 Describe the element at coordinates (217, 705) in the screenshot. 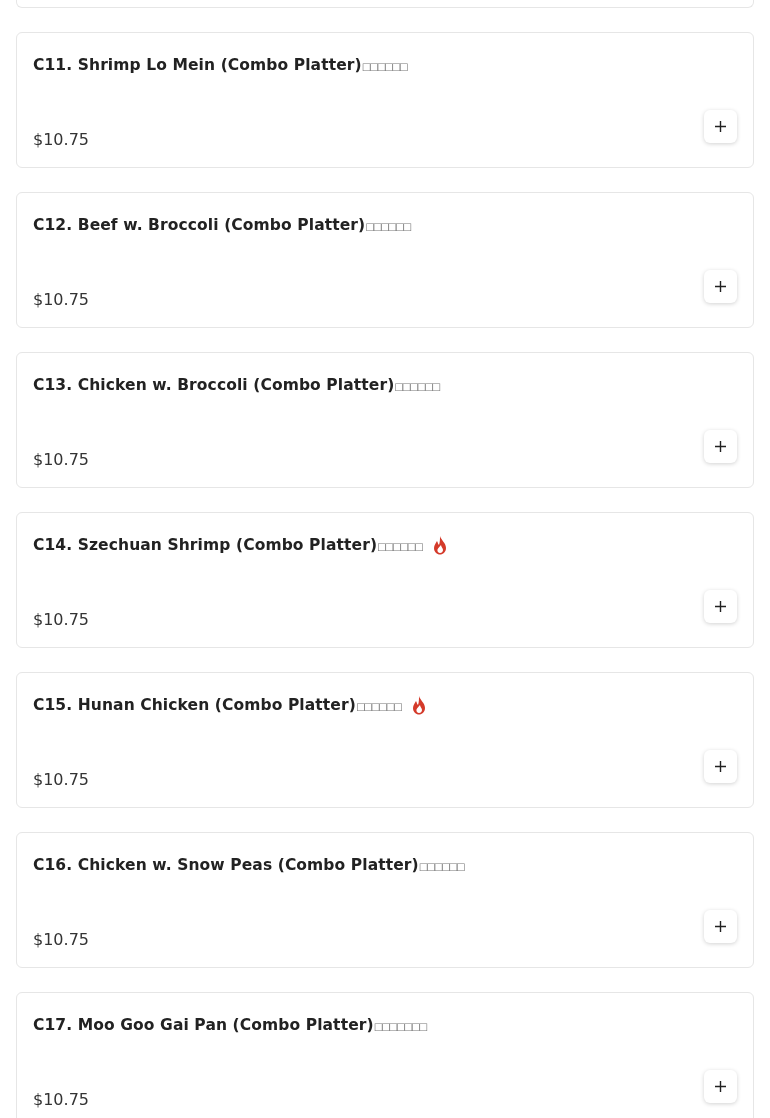

I see `item-title: C15. Hunan Chicken (Combo Platter)□□□□□□` at that location.